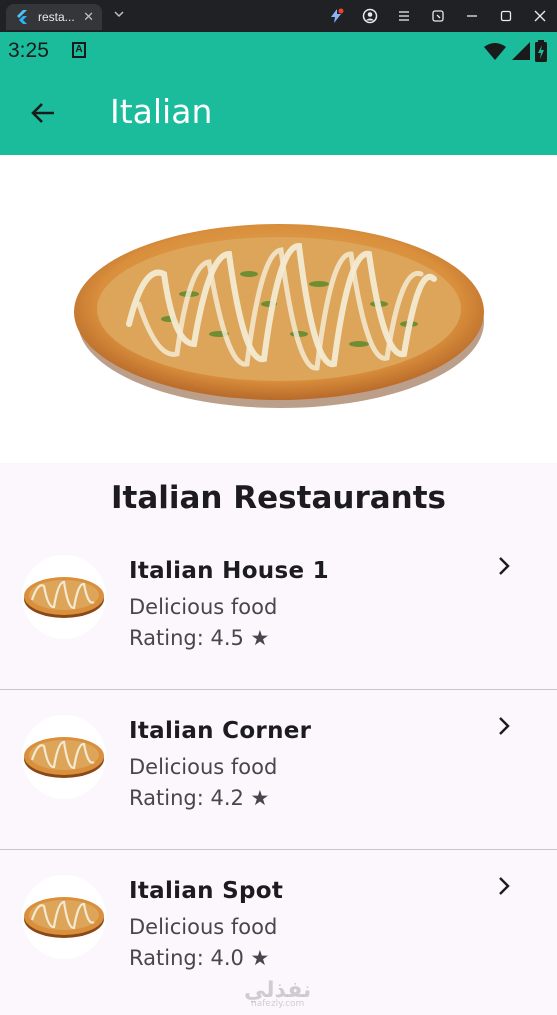 The width and height of the screenshot is (557, 1015). What do you see at coordinates (506, 16) in the screenshot?
I see `maximize-icon` at bounding box center [506, 16].